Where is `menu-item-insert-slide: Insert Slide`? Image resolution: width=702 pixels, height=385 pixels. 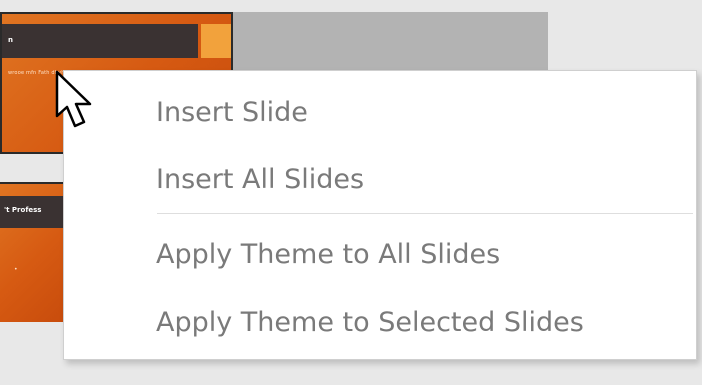
menu-item-insert-slide: Insert Slide is located at coordinates (380, 113).